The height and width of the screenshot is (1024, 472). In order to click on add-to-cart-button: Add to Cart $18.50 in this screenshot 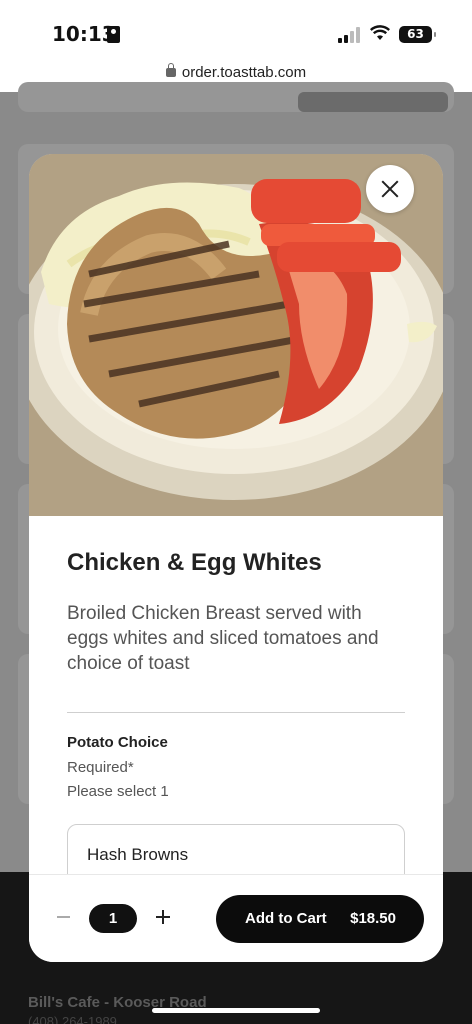, I will do `click(320, 919)`.